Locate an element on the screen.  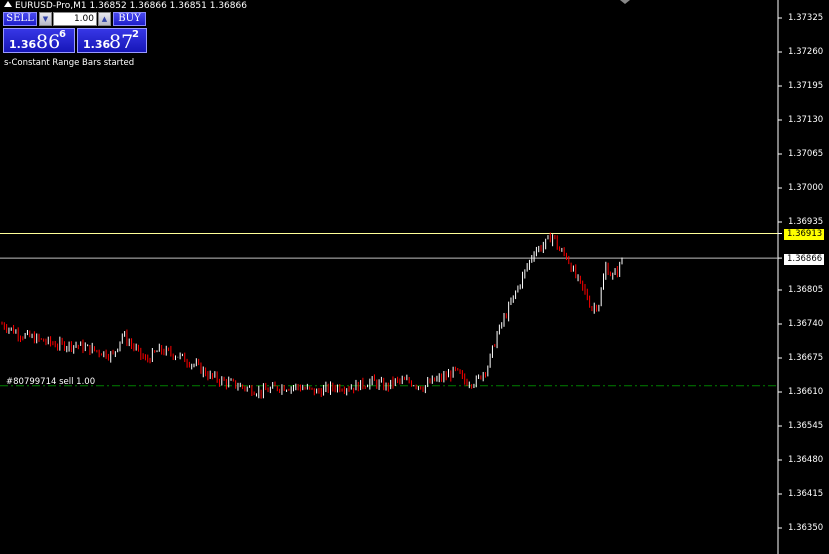
sell-price-sup: 6 is located at coordinates (62, 34).